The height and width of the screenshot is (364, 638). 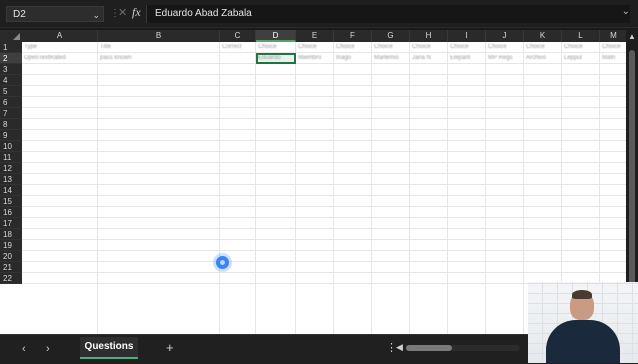 What do you see at coordinates (353, 58) in the screenshot?
I see `cell-f2: Inago` at bounding box center [353, 58].